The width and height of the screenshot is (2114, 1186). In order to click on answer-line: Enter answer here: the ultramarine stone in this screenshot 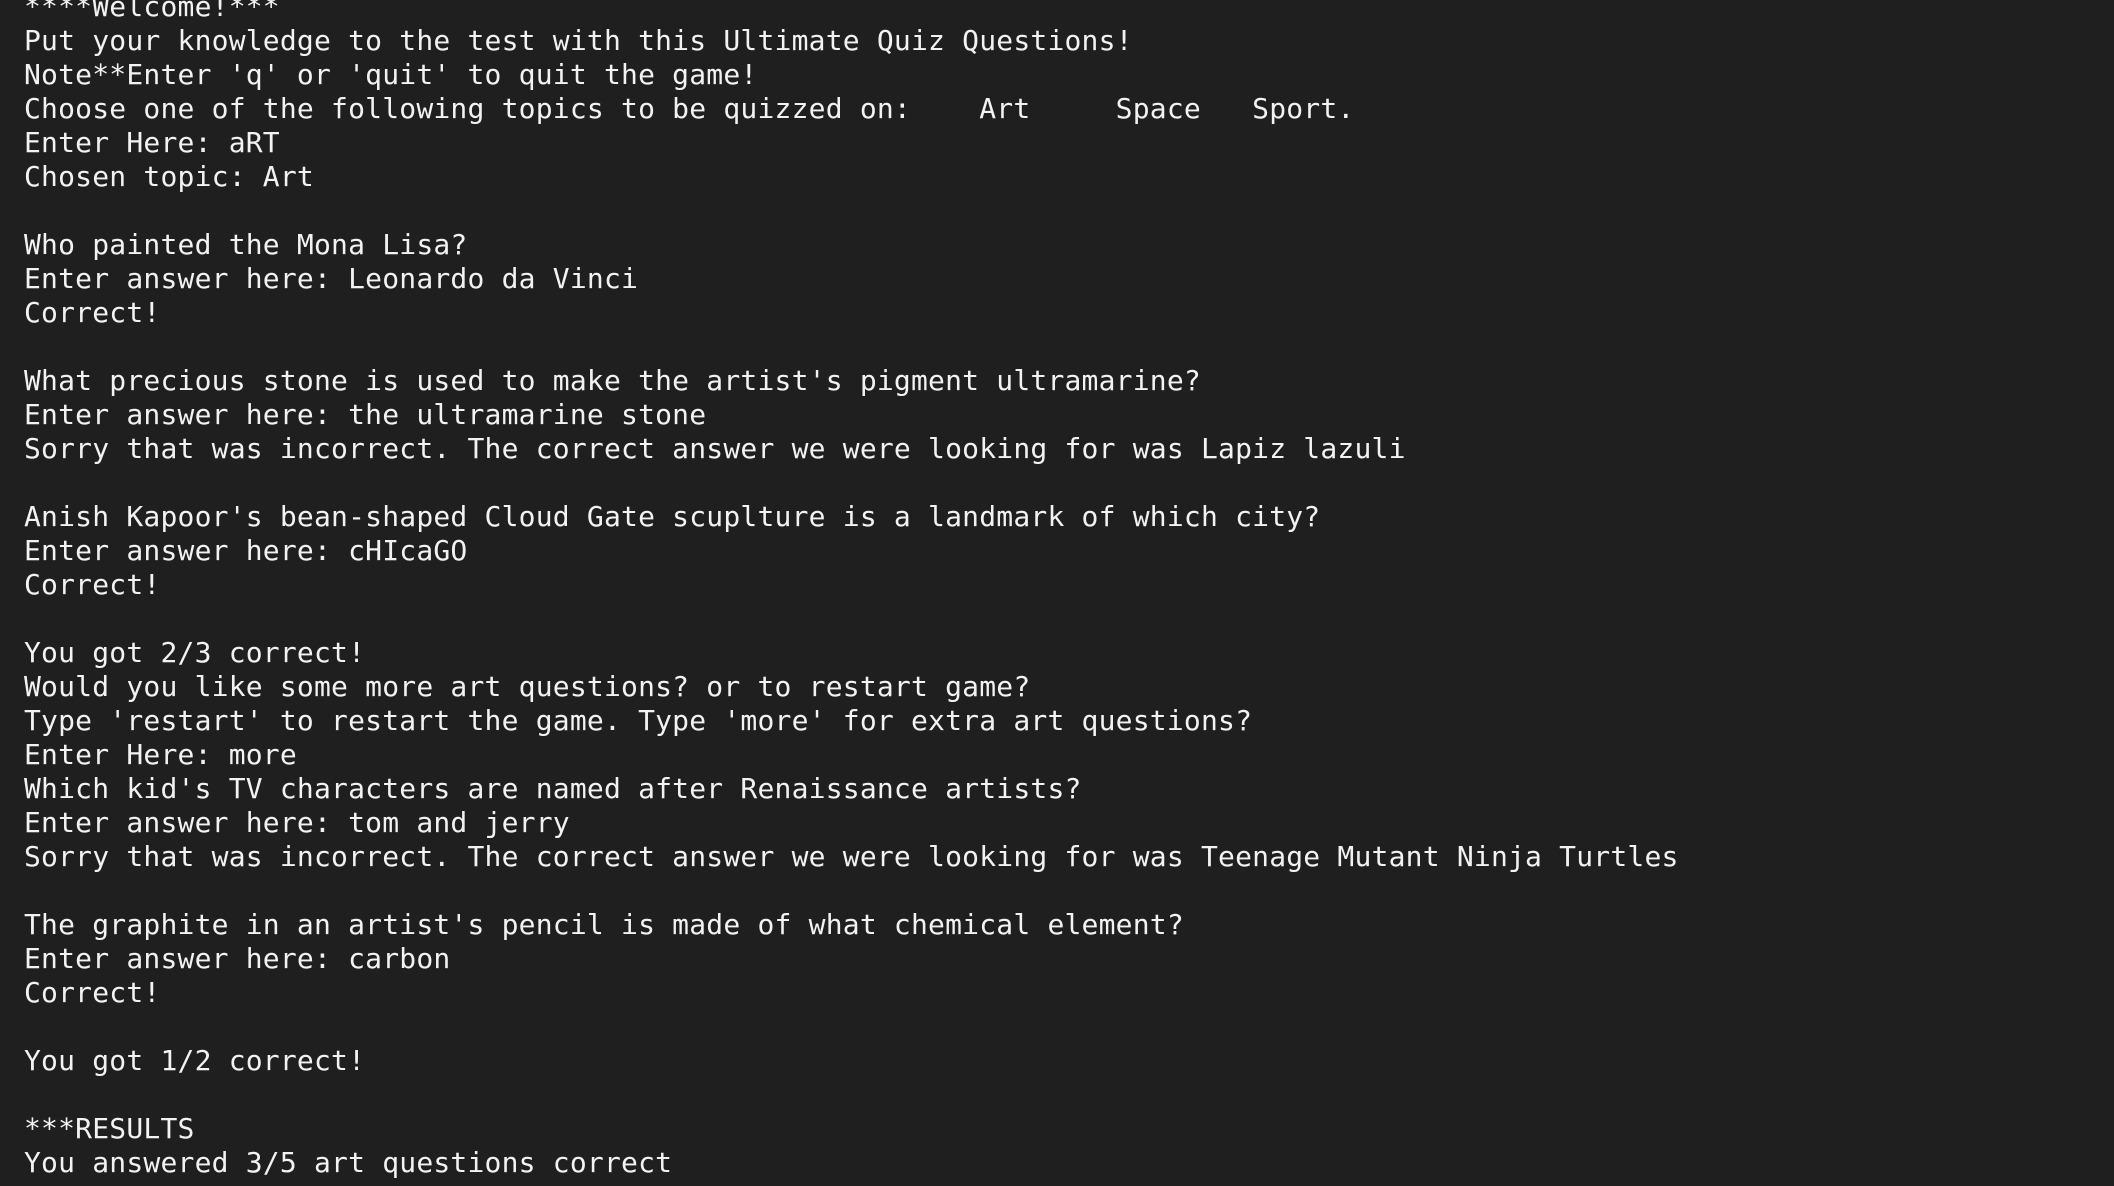, I will do `click(365, 414)`.